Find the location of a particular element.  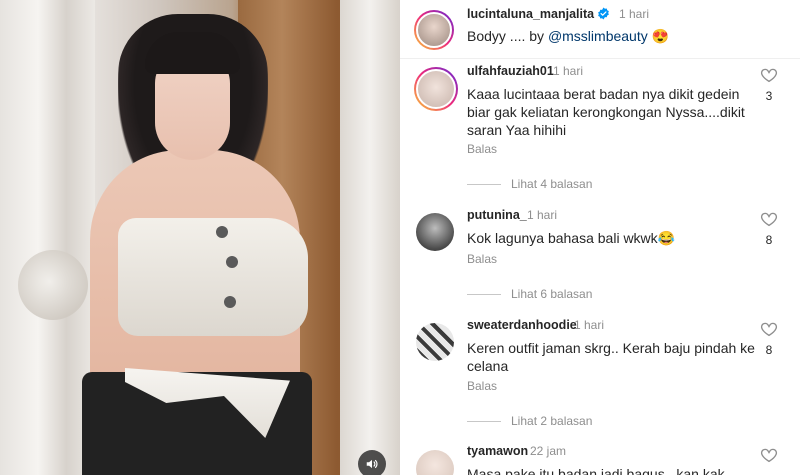

sound-button is located at coordinates (372, 462).